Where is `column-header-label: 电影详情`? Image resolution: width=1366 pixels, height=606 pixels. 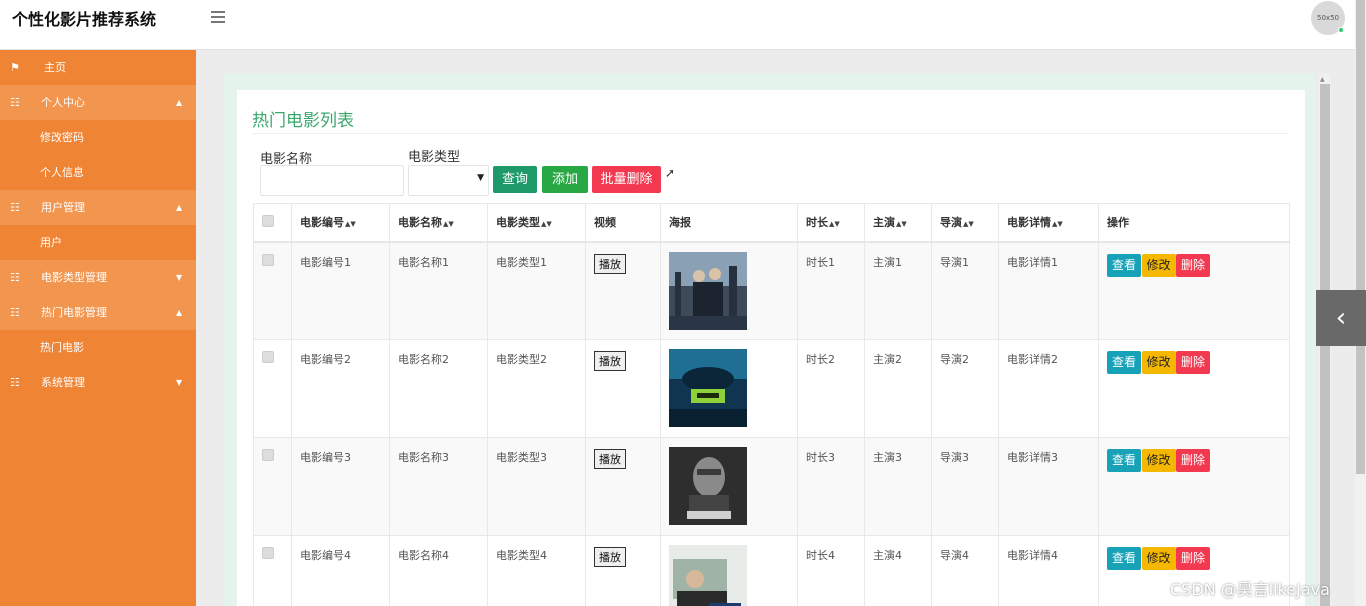 column-header-label: 电影详情 is located at coordinates (1029, 223).